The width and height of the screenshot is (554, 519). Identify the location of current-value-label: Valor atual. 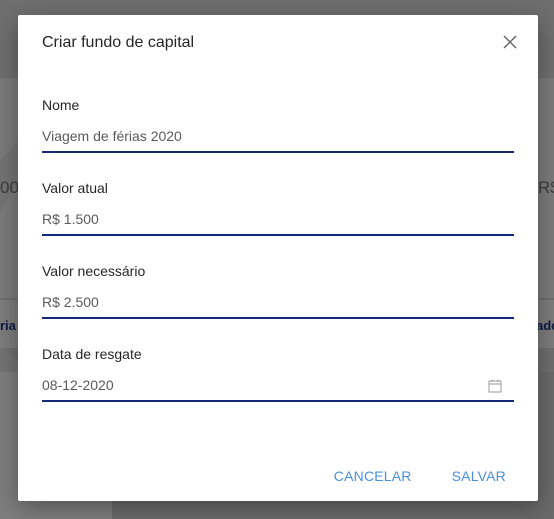
(75, 188).